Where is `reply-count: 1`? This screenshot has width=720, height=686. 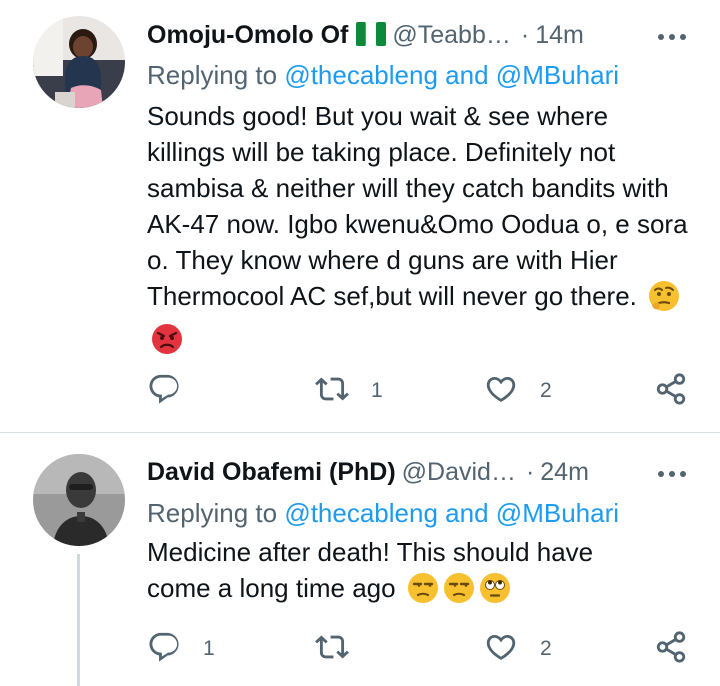 reply-count: 1 is located at coordinates (209, 648).